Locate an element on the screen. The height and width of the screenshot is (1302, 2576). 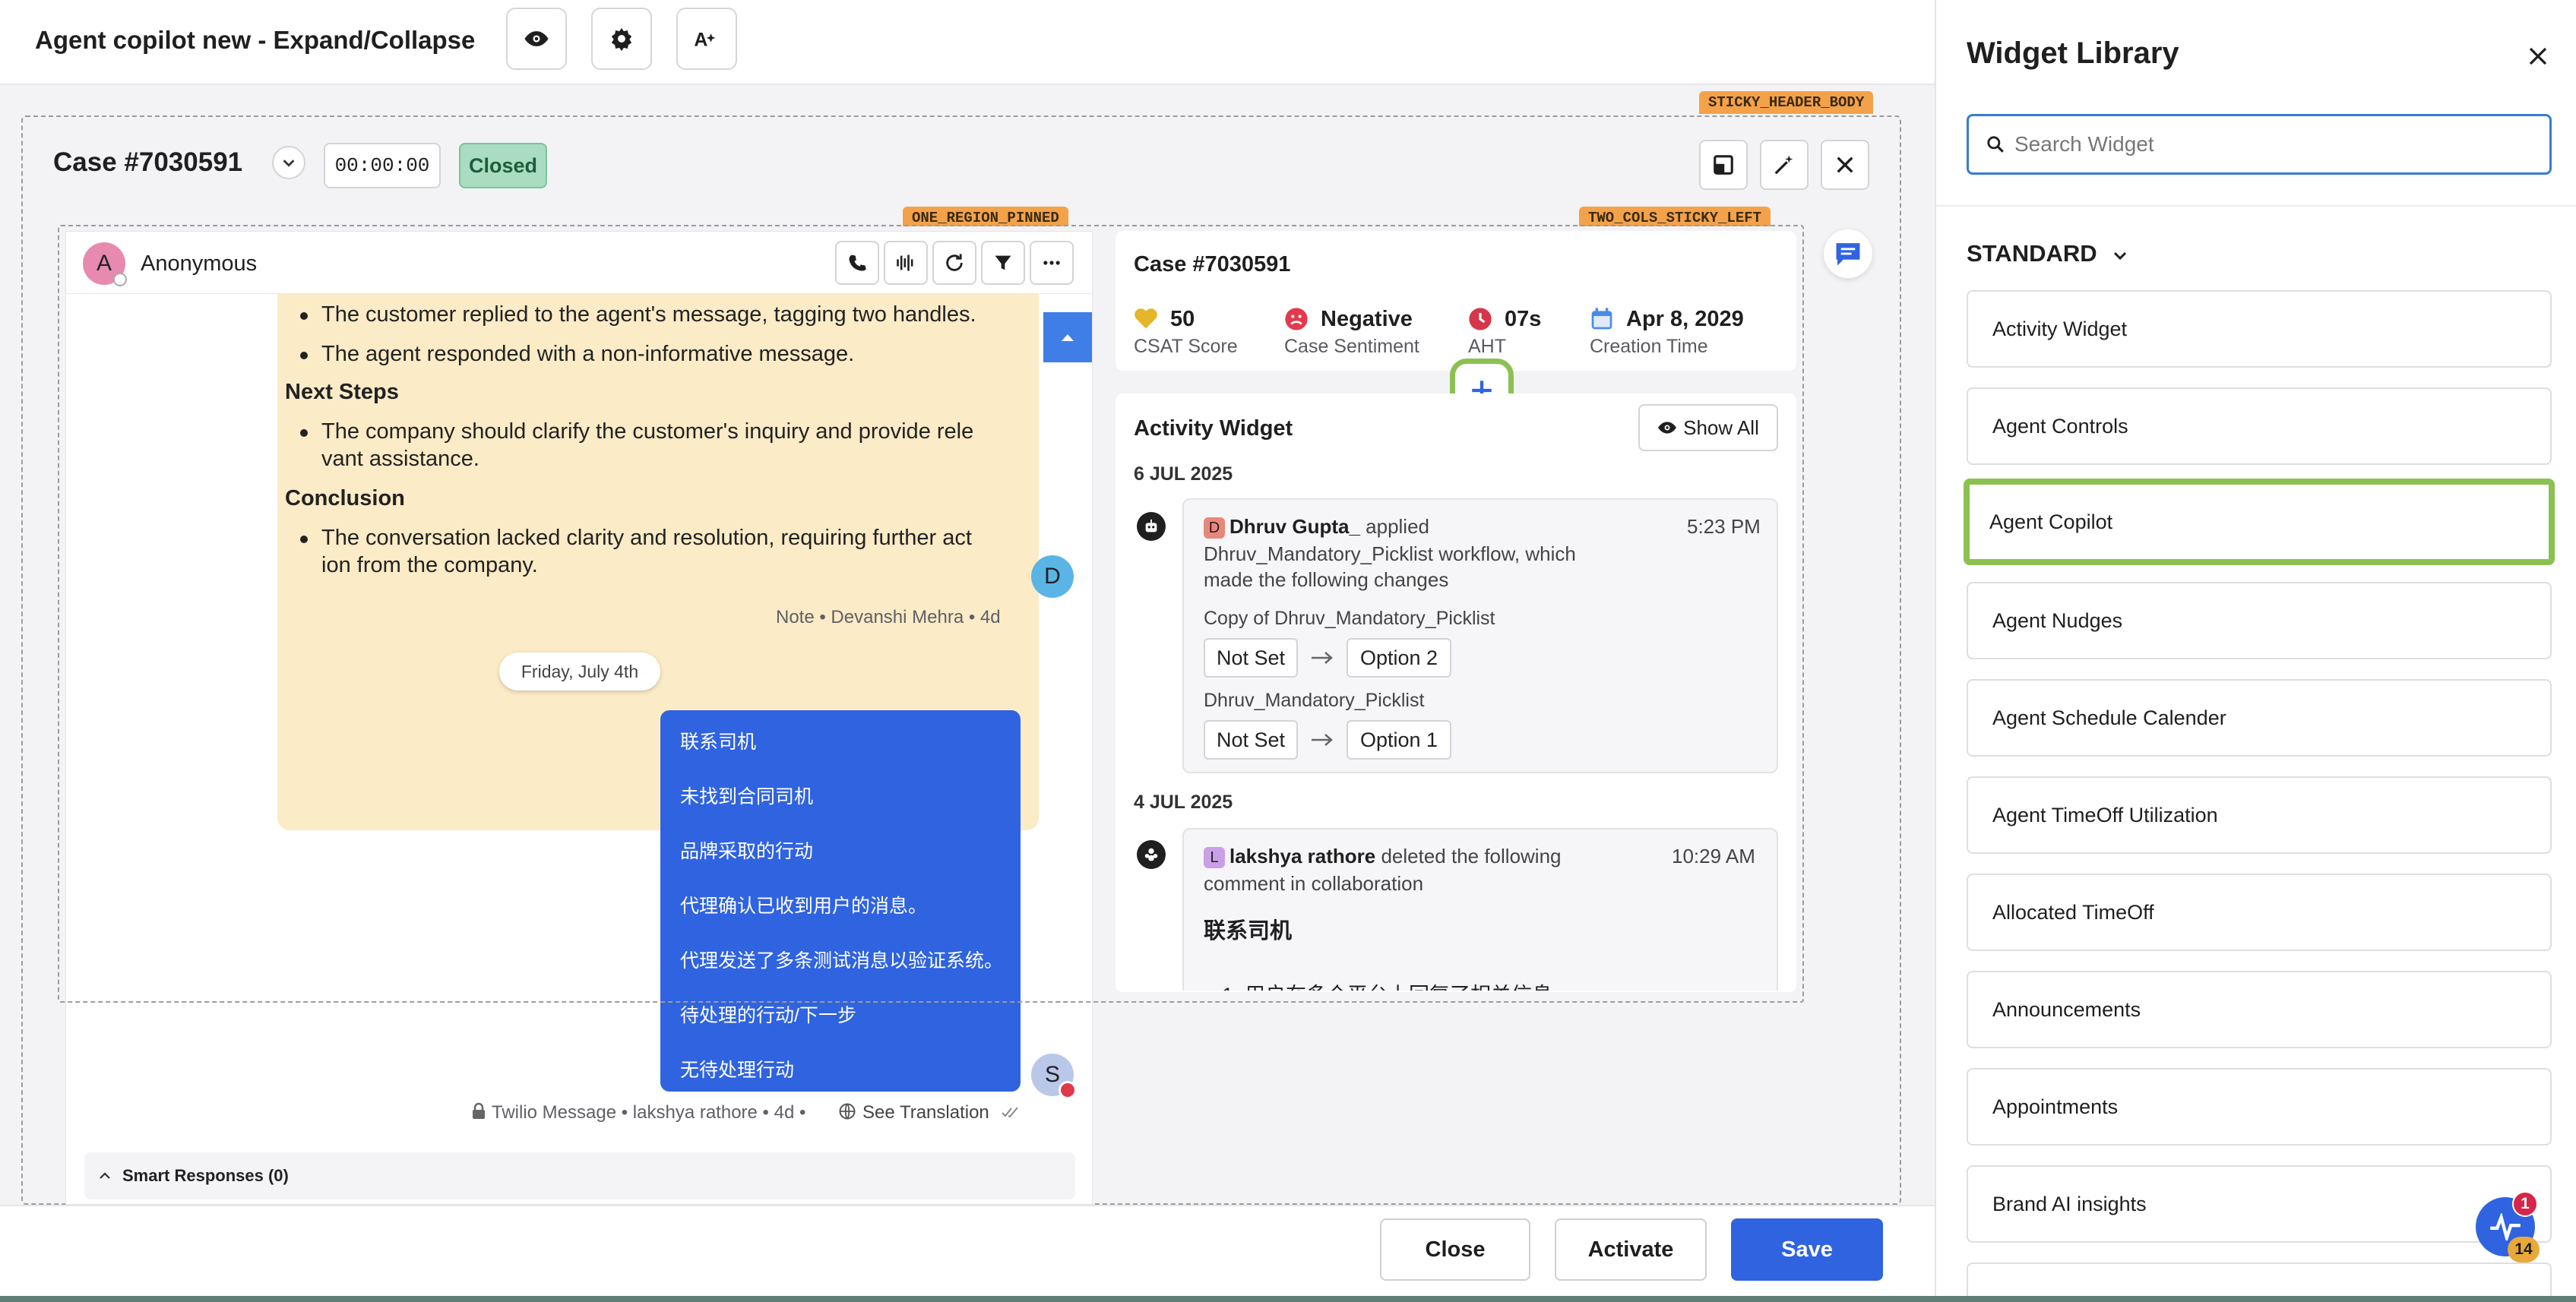
customer-name: Anonymous is located at coordinates (200, 264).